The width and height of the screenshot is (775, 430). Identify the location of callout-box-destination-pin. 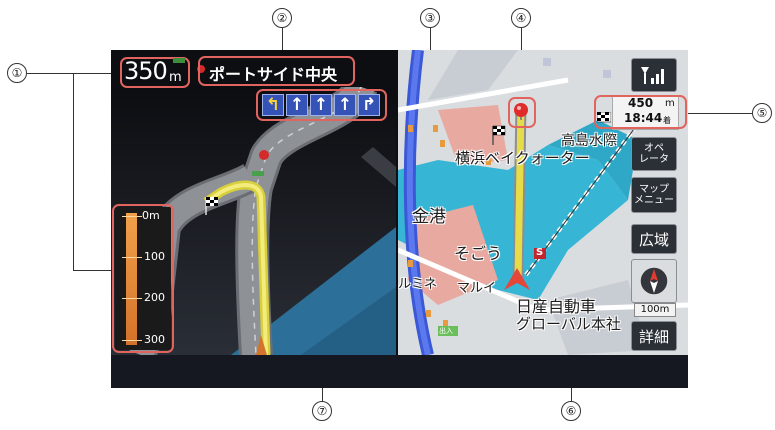
(522, 112).